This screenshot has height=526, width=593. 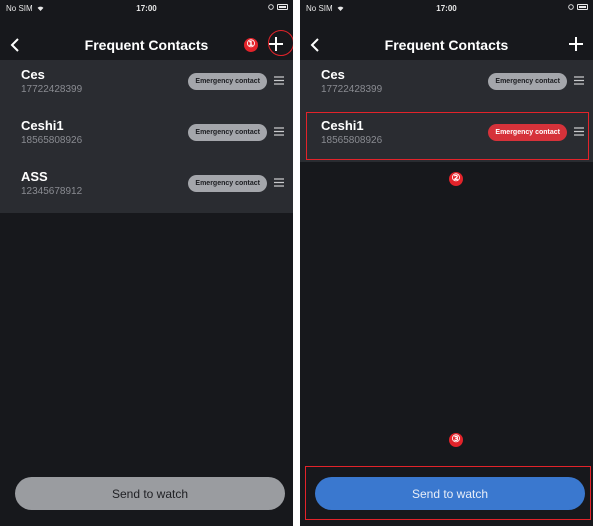 I want to click on contact-phone: 18565808926, so click(x=52, y=140).